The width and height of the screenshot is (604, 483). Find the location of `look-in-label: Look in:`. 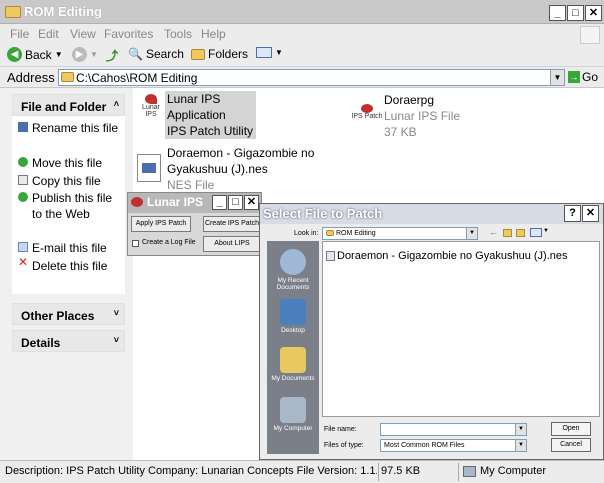

look-in-label: Look in: is located at coordinates (306, 233).